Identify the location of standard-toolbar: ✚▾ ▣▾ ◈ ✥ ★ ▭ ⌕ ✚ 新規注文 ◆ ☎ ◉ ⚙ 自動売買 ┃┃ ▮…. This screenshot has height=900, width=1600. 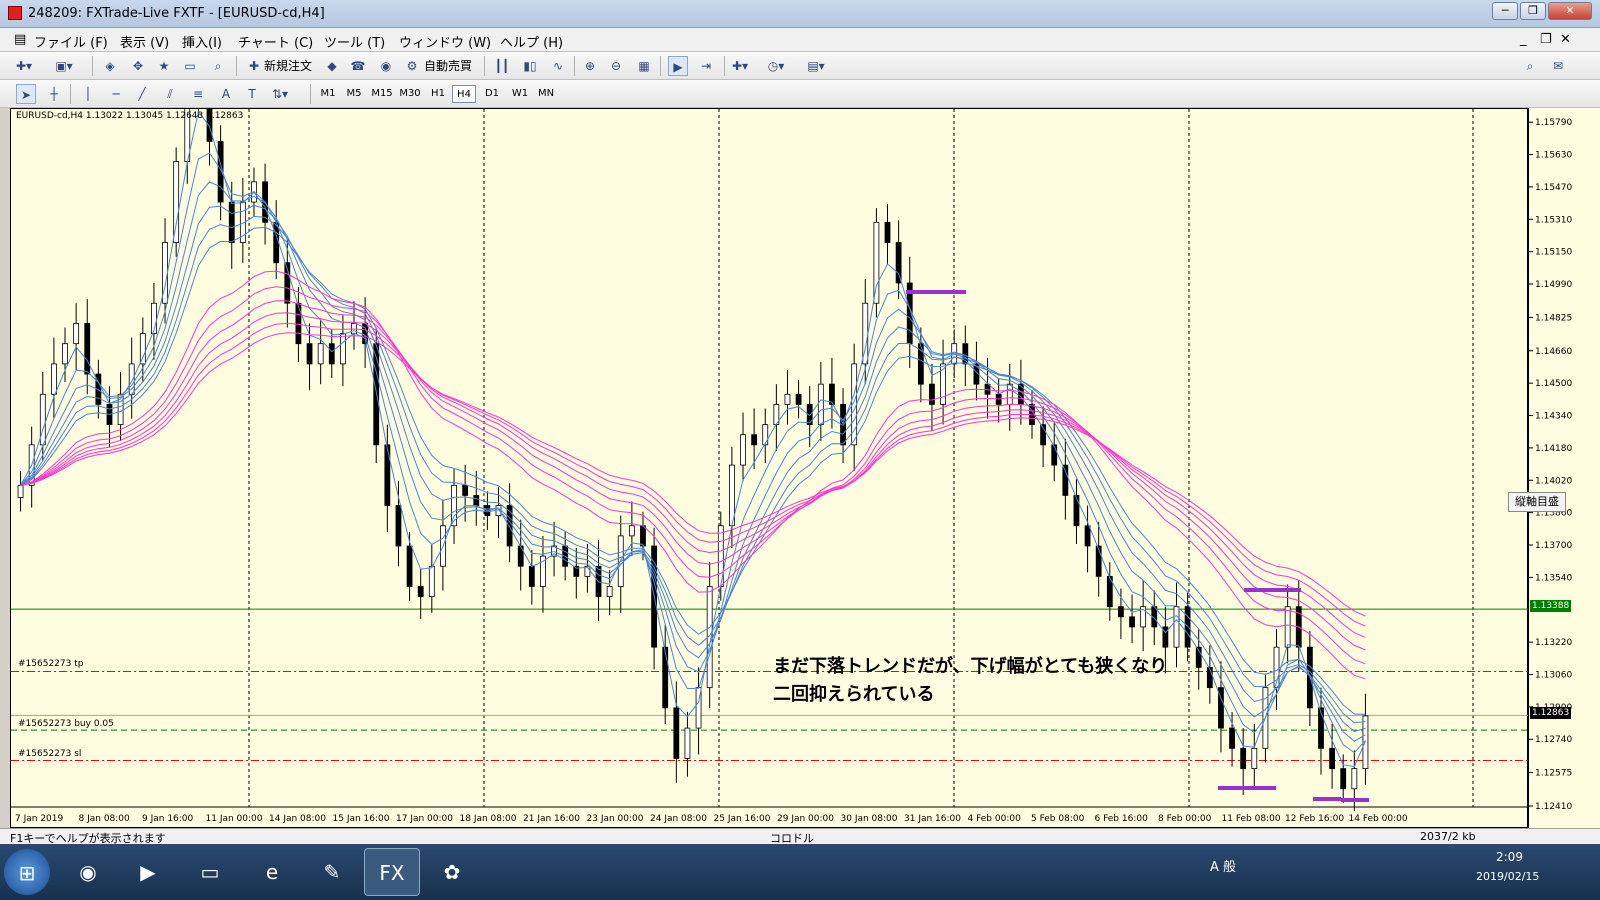
(800, 66).